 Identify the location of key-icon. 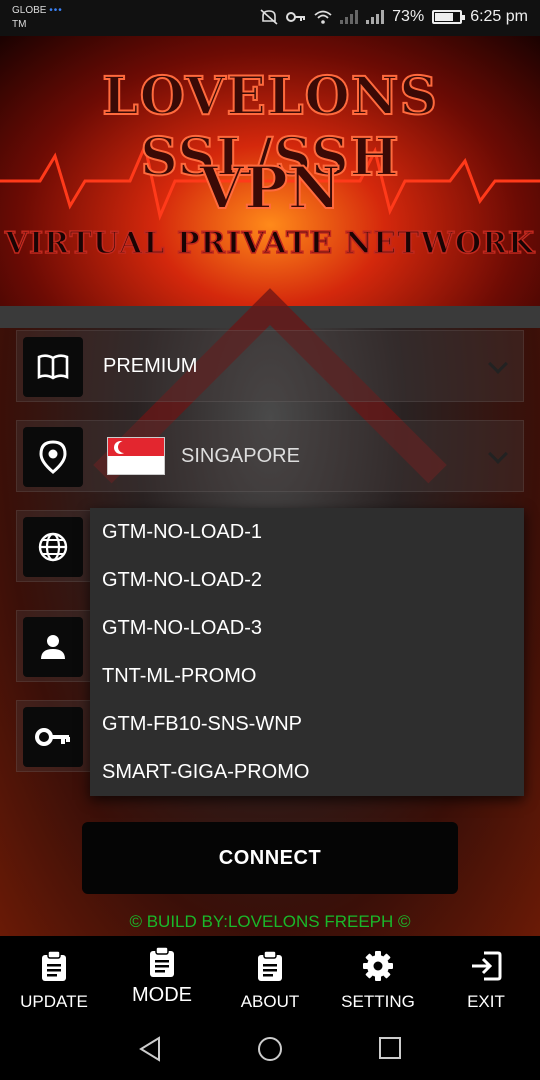
(53, 737).